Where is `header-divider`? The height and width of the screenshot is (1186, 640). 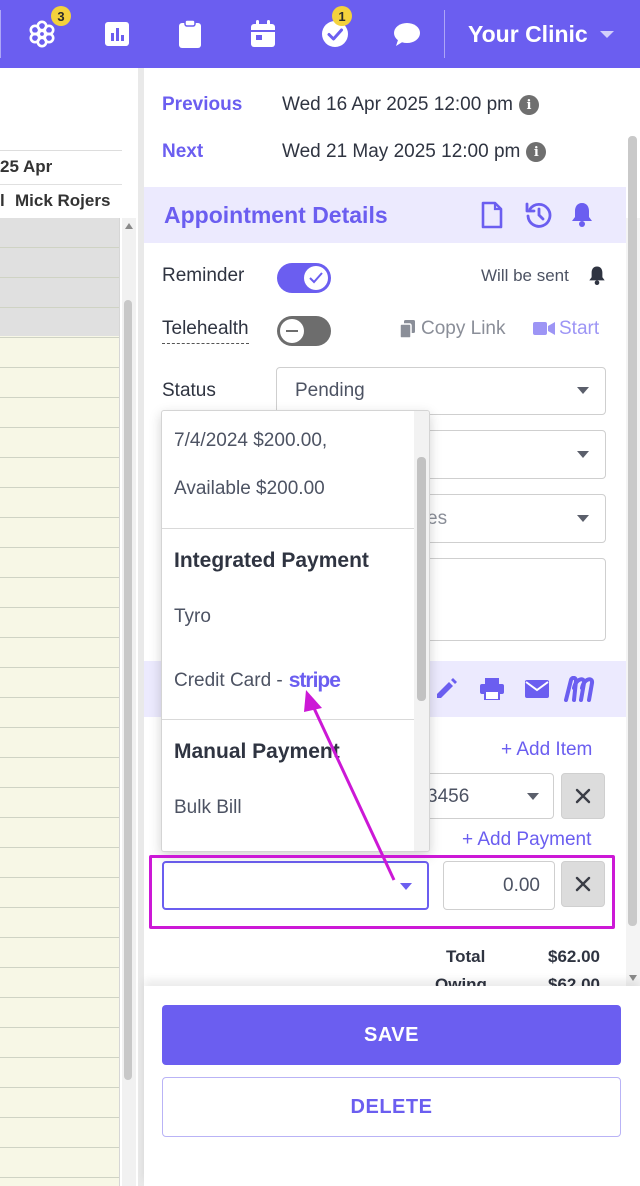
header-divider is located at coordinates (61, 184).